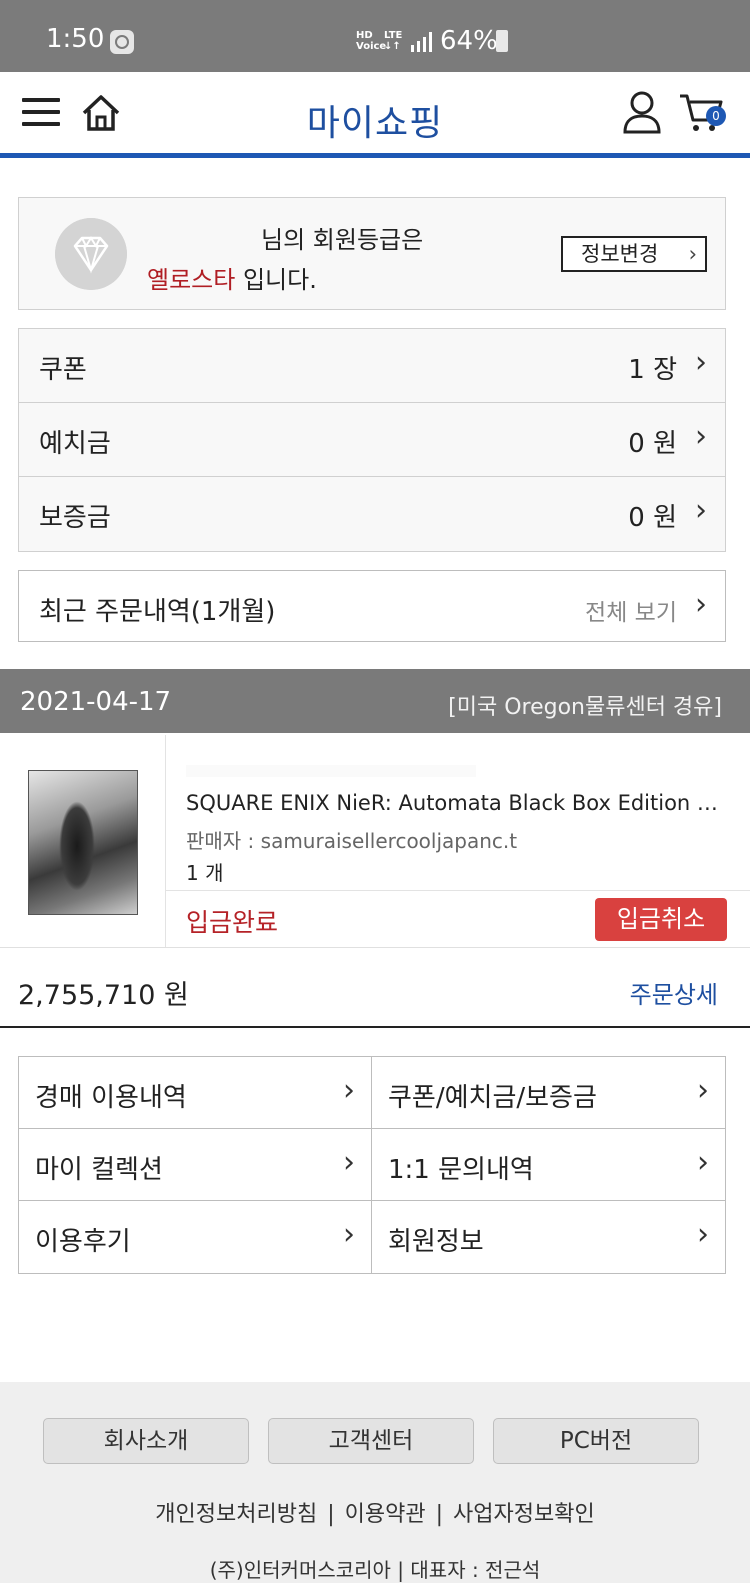  I want to click on member-grade-card: 님의 회원등급은 옐로스타 입니다. 정보변경 ›, so click(372, 253).